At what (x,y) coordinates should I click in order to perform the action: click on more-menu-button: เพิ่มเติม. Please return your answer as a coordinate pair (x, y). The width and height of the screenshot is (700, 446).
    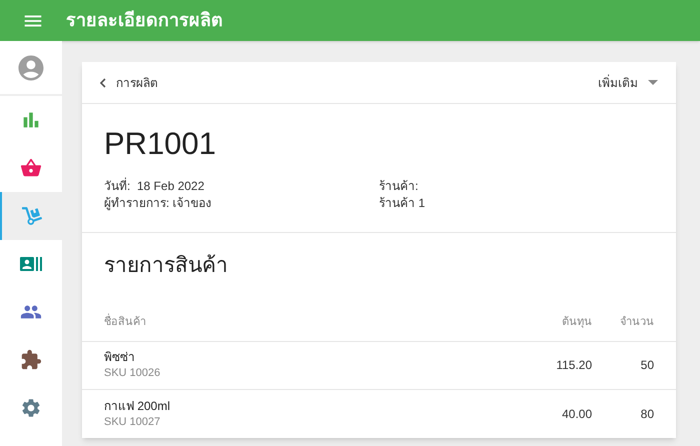
    Looking at the image, I should click on (628, 83).